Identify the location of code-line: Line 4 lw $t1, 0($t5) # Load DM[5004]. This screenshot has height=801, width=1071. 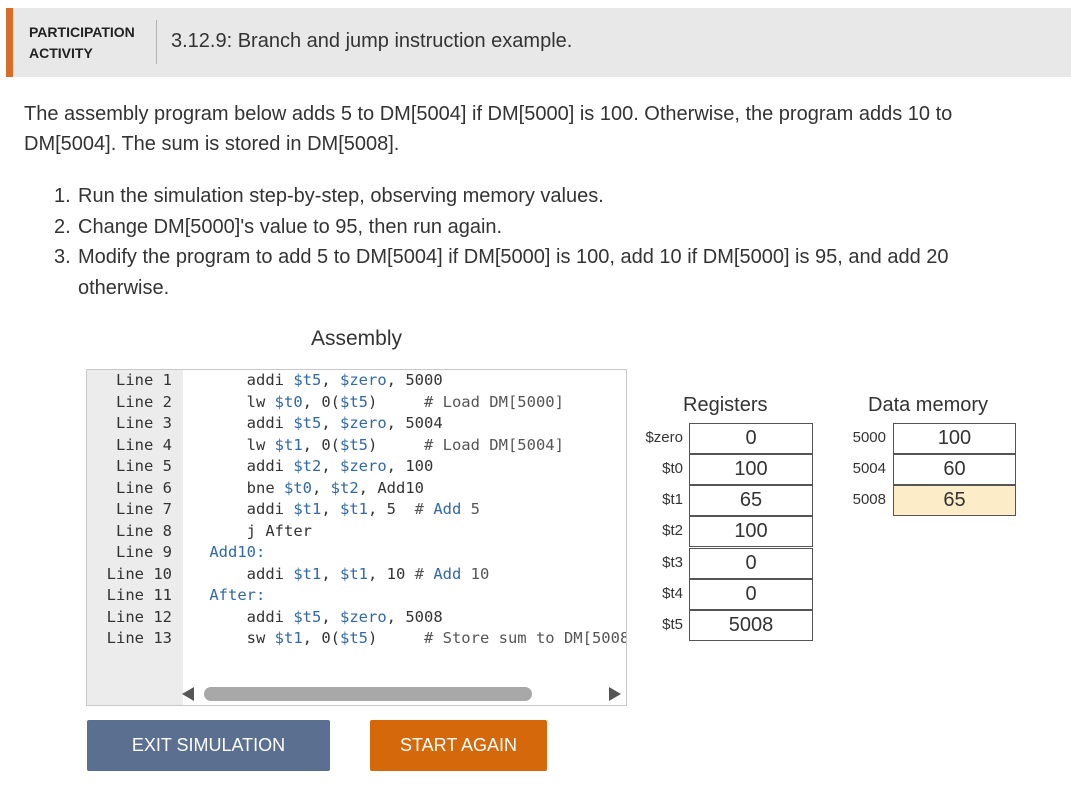
(362, 446).